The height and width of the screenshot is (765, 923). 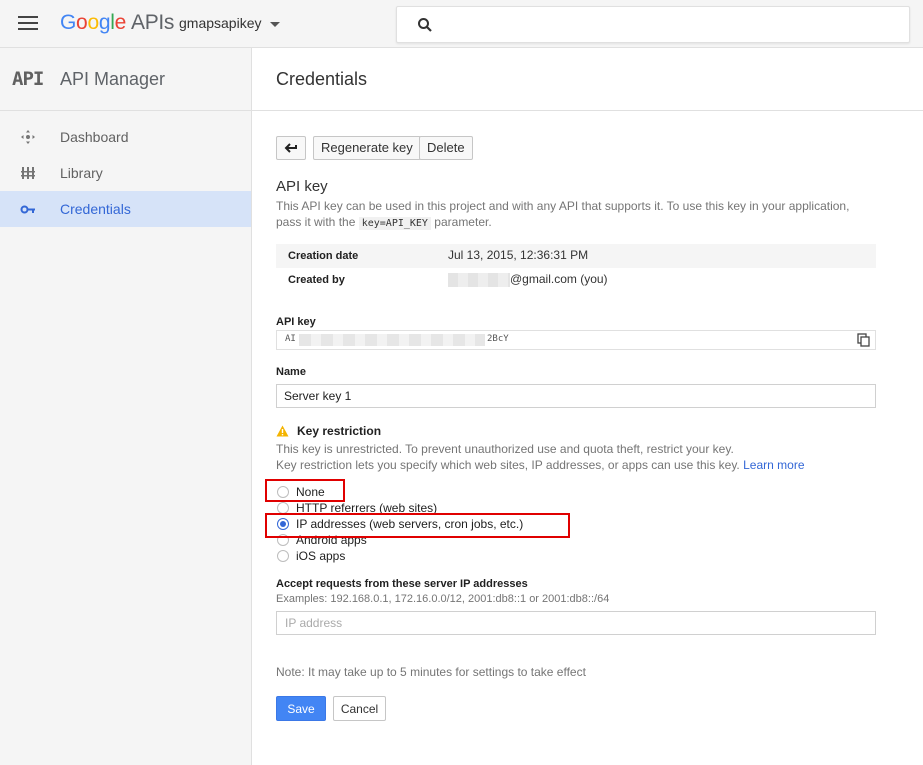 What do you see at coordinates (425, 25) in the screenshot?
I see `search-icon` at bounding box center [425, 25].